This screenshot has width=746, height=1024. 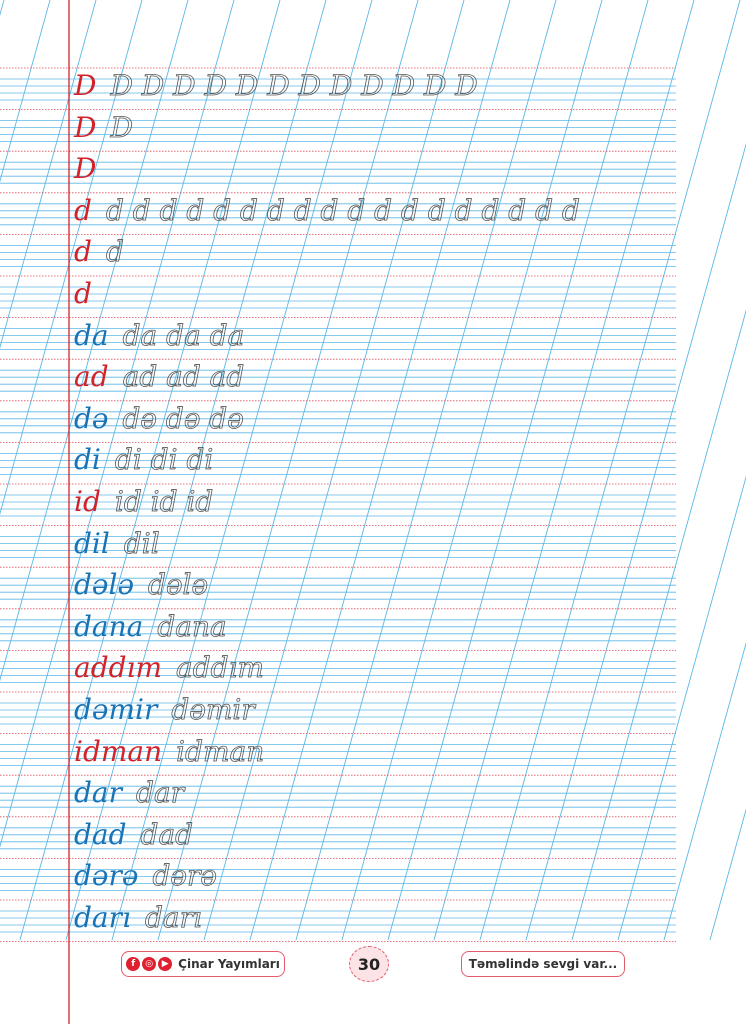 I want to click on writing-row: dəmir dəmir, so click(x=374, y=715).